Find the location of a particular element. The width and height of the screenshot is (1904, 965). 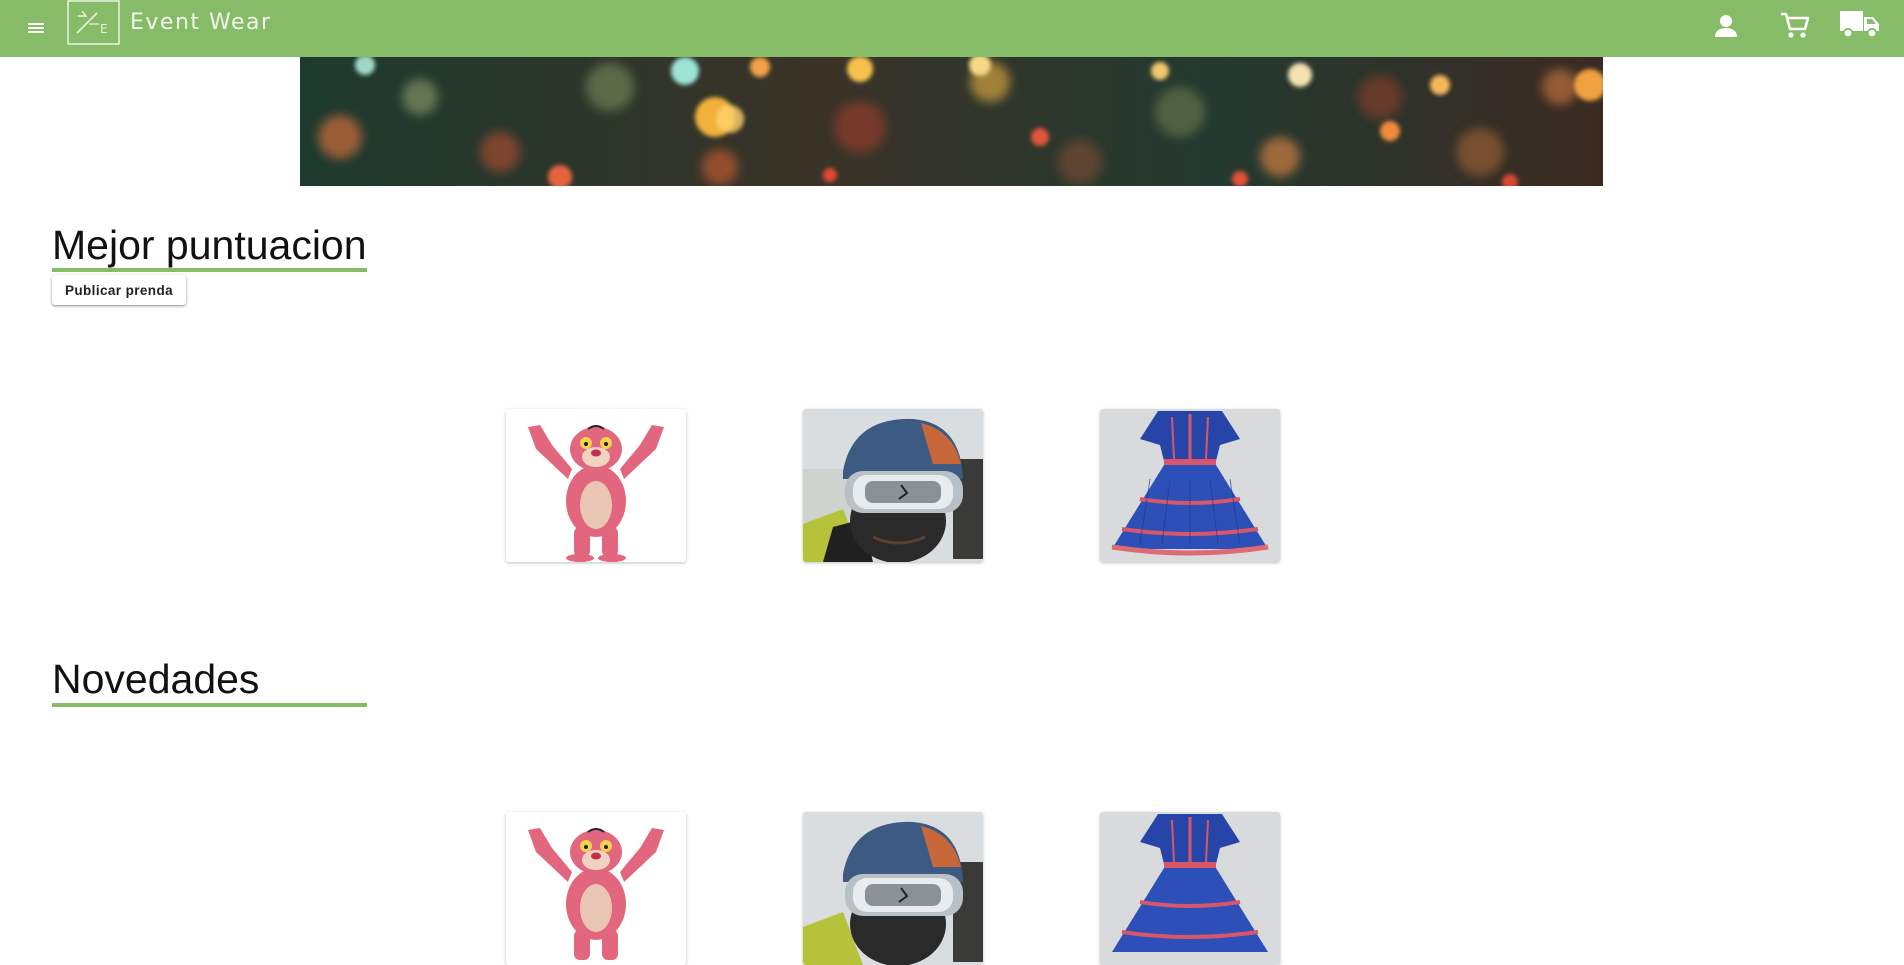

section-title-top-rated: Mejor puntuacion is located at coordinates (209, 245).